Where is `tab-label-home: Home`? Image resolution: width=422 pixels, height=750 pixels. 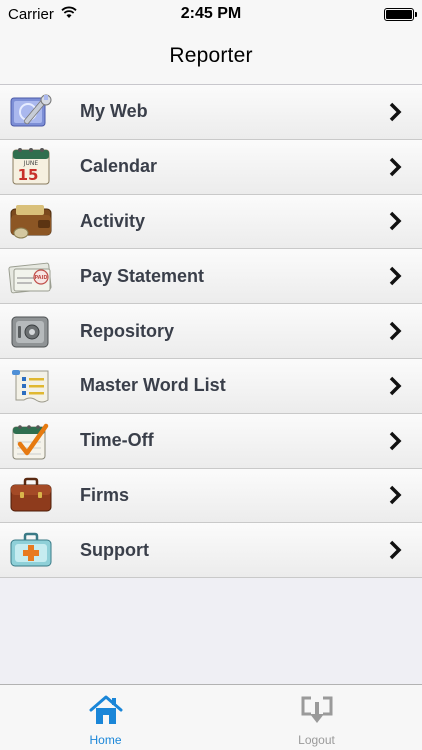
tab-label-home: Home is located at coordinates (105, 740).